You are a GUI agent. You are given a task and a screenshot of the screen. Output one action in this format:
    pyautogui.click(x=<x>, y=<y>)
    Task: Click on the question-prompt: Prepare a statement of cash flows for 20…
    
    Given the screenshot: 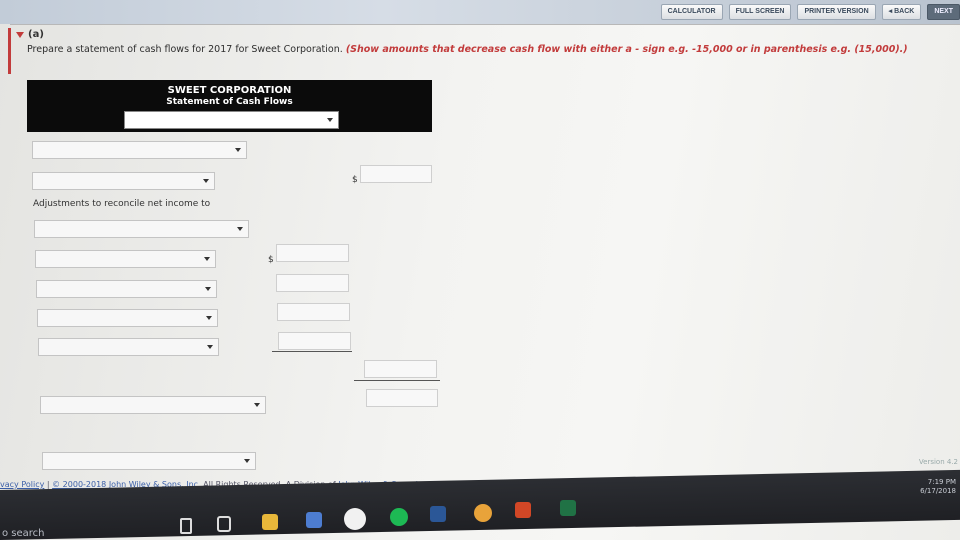 What is the action you would take?
    pyautogui.click(x=477, y=49)
    